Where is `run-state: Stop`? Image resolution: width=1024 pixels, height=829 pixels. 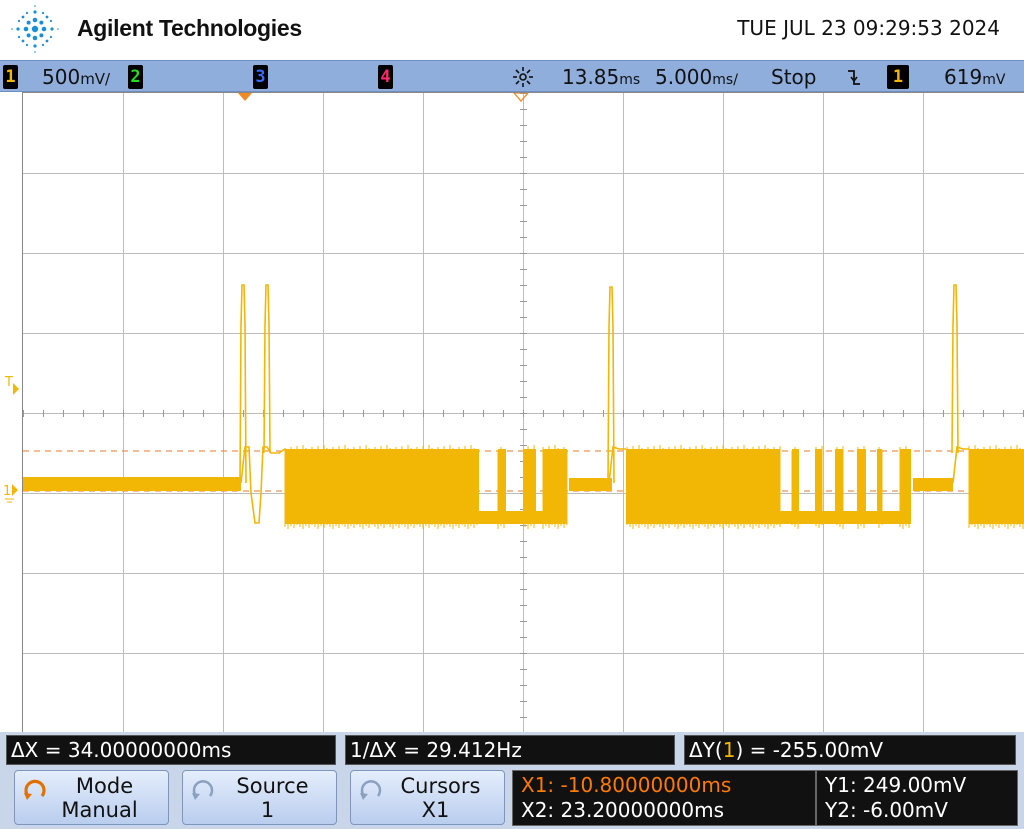
run-state: Stop is located at coordinates (793, 77).